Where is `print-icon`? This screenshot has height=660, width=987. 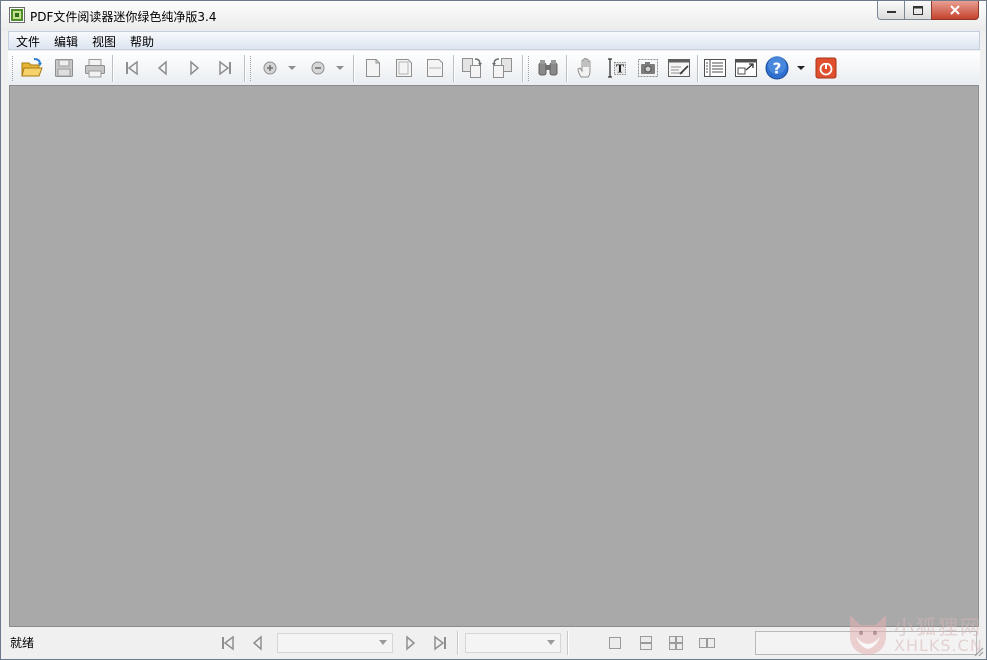 print-icon is located at coordinates (95, 68).